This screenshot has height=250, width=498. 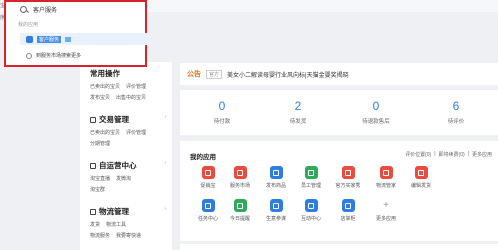 What do you see at coordinates (482, 154) in the screenshot?
I see `apps-link: 更多应用` at bounding box center [482, 154].